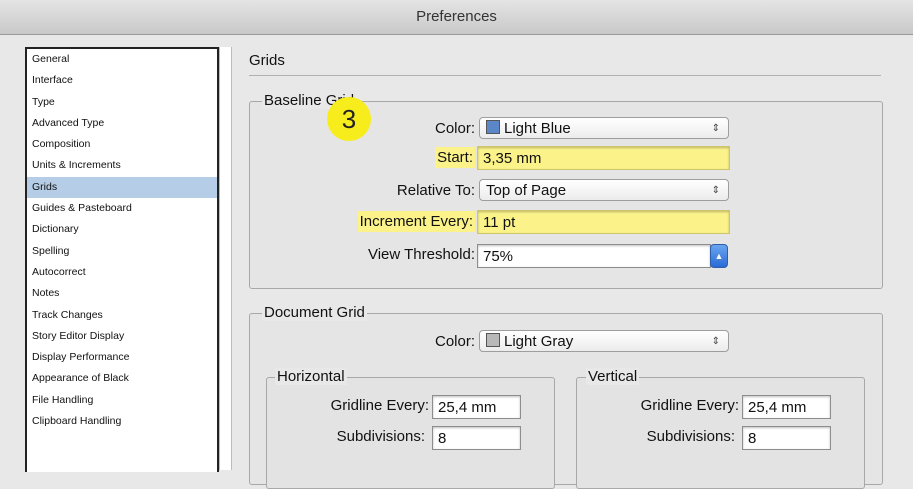 The image size is (913, 489). What do you see at coordinates (537, 128) in the screenshot?
I see `baseline-color-value: Light Blue` at bounding box center [537, 128].